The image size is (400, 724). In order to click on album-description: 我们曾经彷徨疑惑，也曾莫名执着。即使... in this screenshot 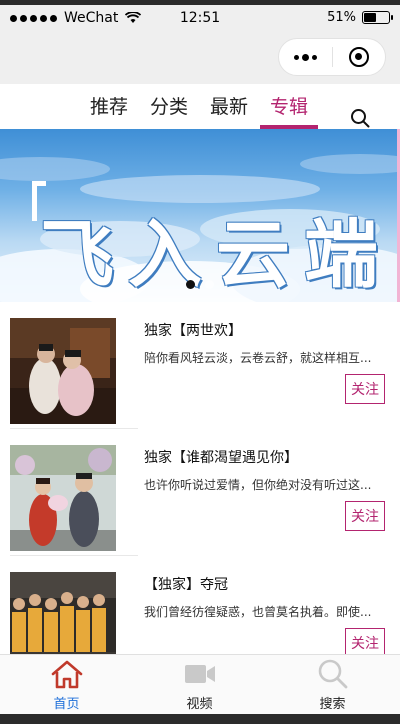, I will do `click(258, 612)`.